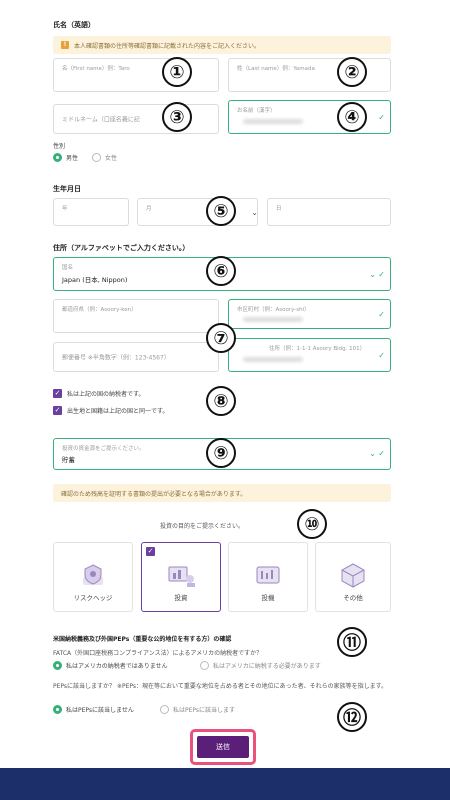  What do you see at coordinates (158, 653) in the screenshot?
I see `fatca-question: FATCA（外国口座税務コンプライアンス法）によるアメリカの納税者ですか？` at bounding box center [158, 653].